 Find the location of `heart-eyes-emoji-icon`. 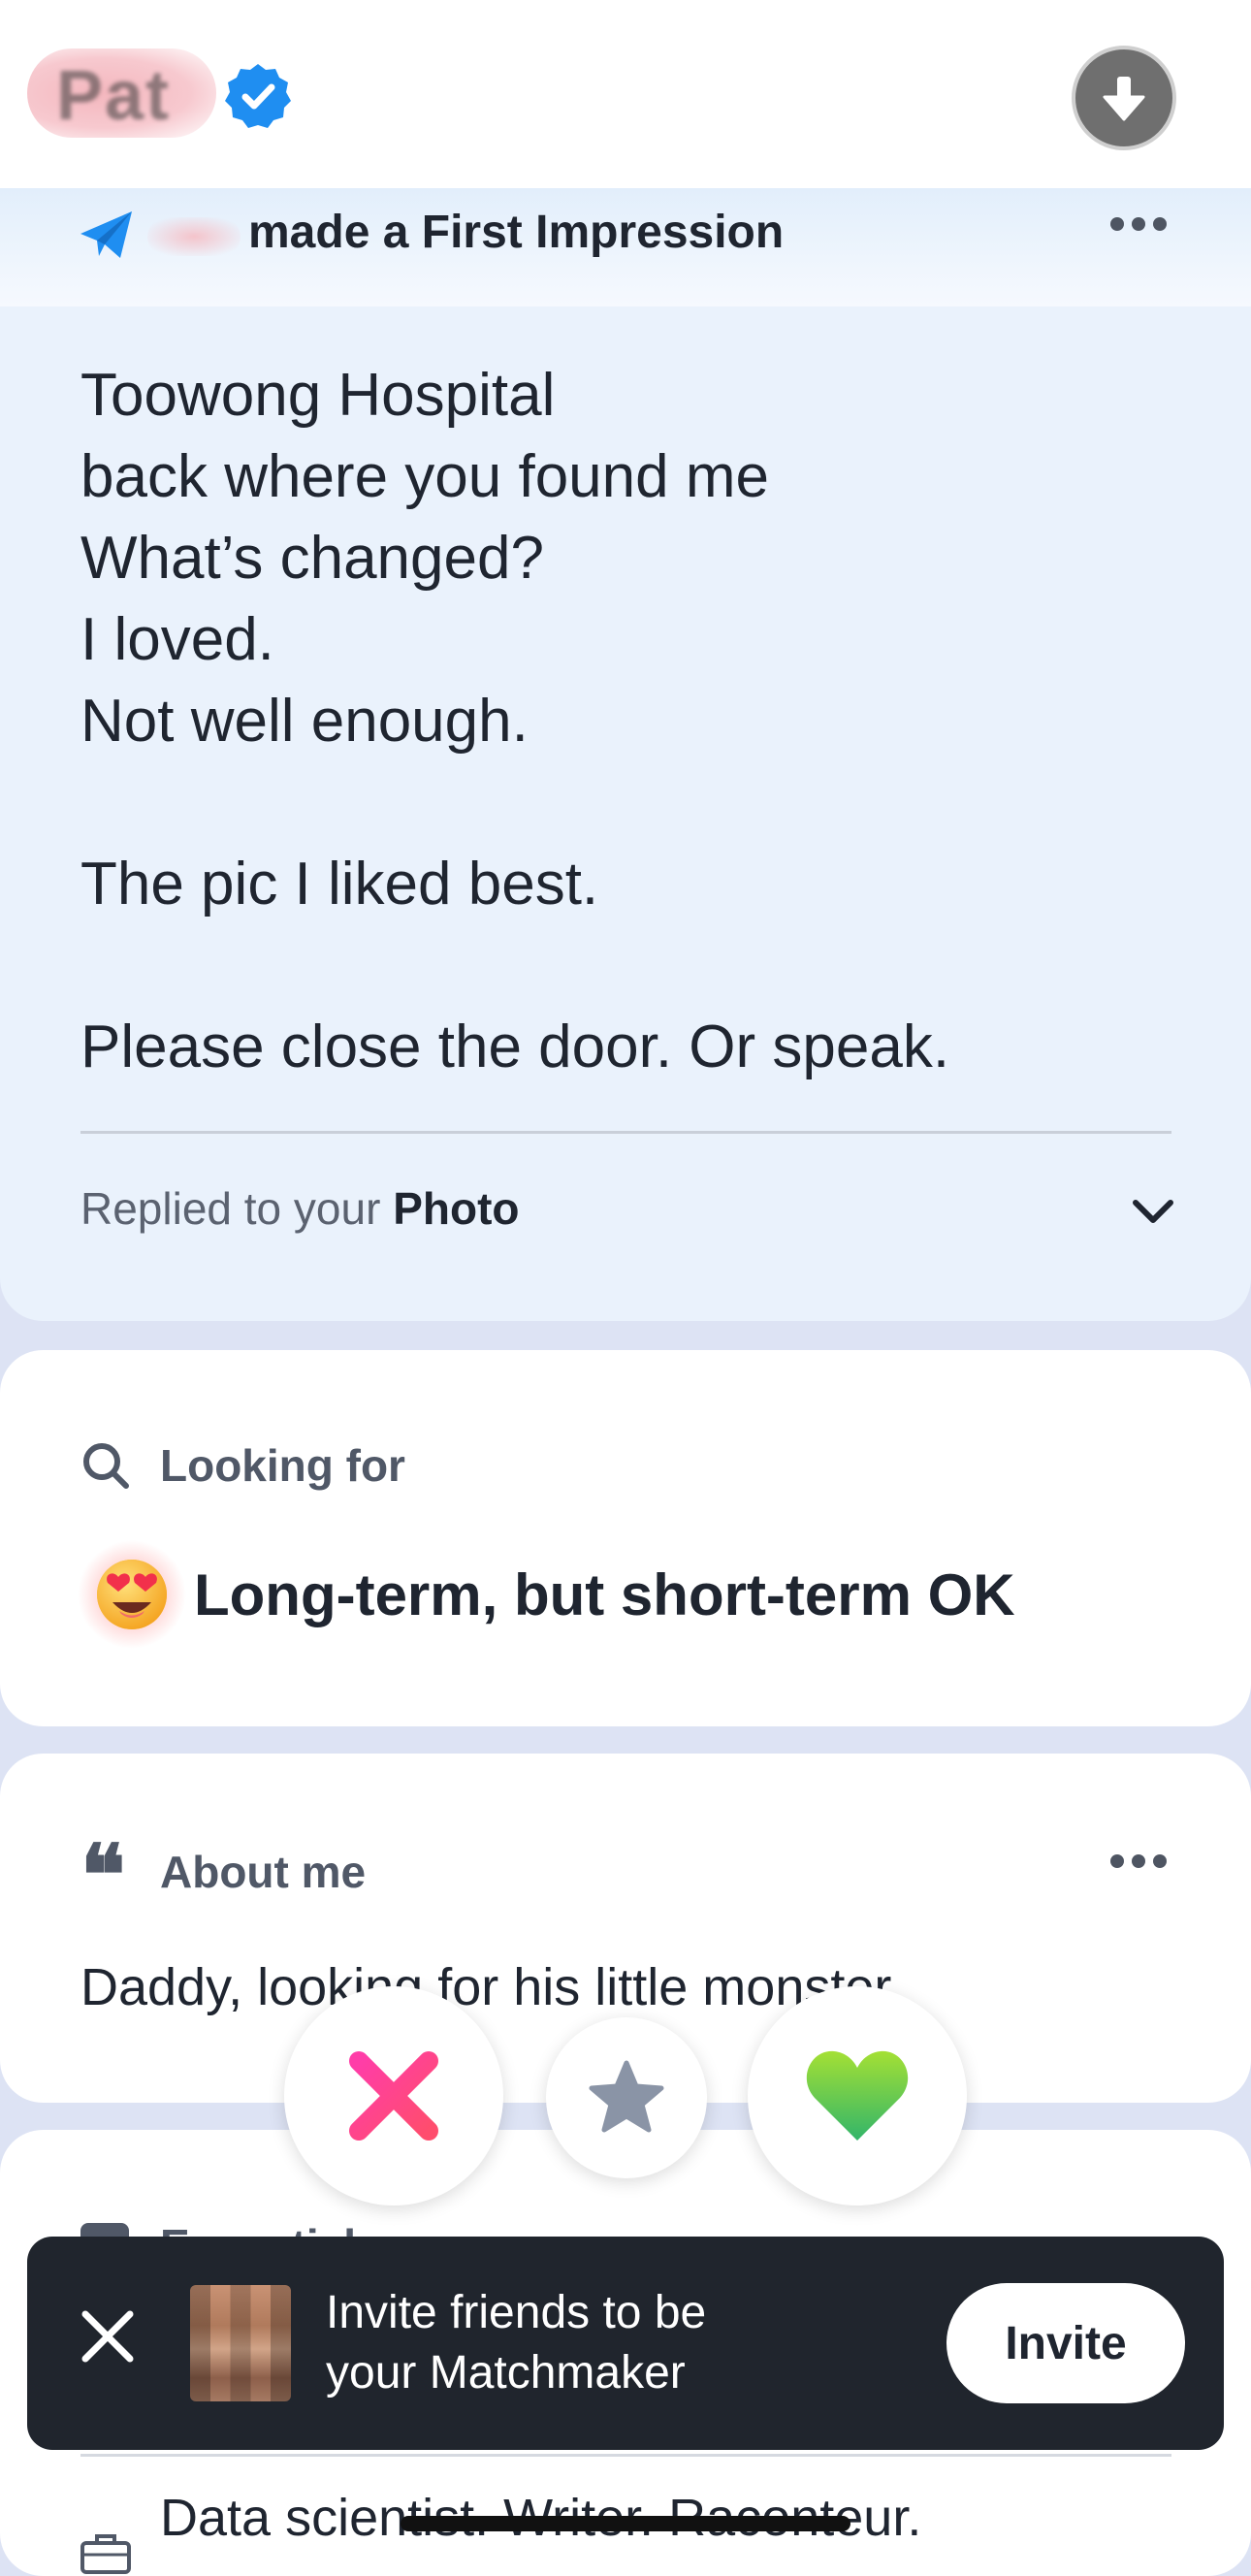

heart-eyes-emoji-icon is located at coordinates (132, 1594).